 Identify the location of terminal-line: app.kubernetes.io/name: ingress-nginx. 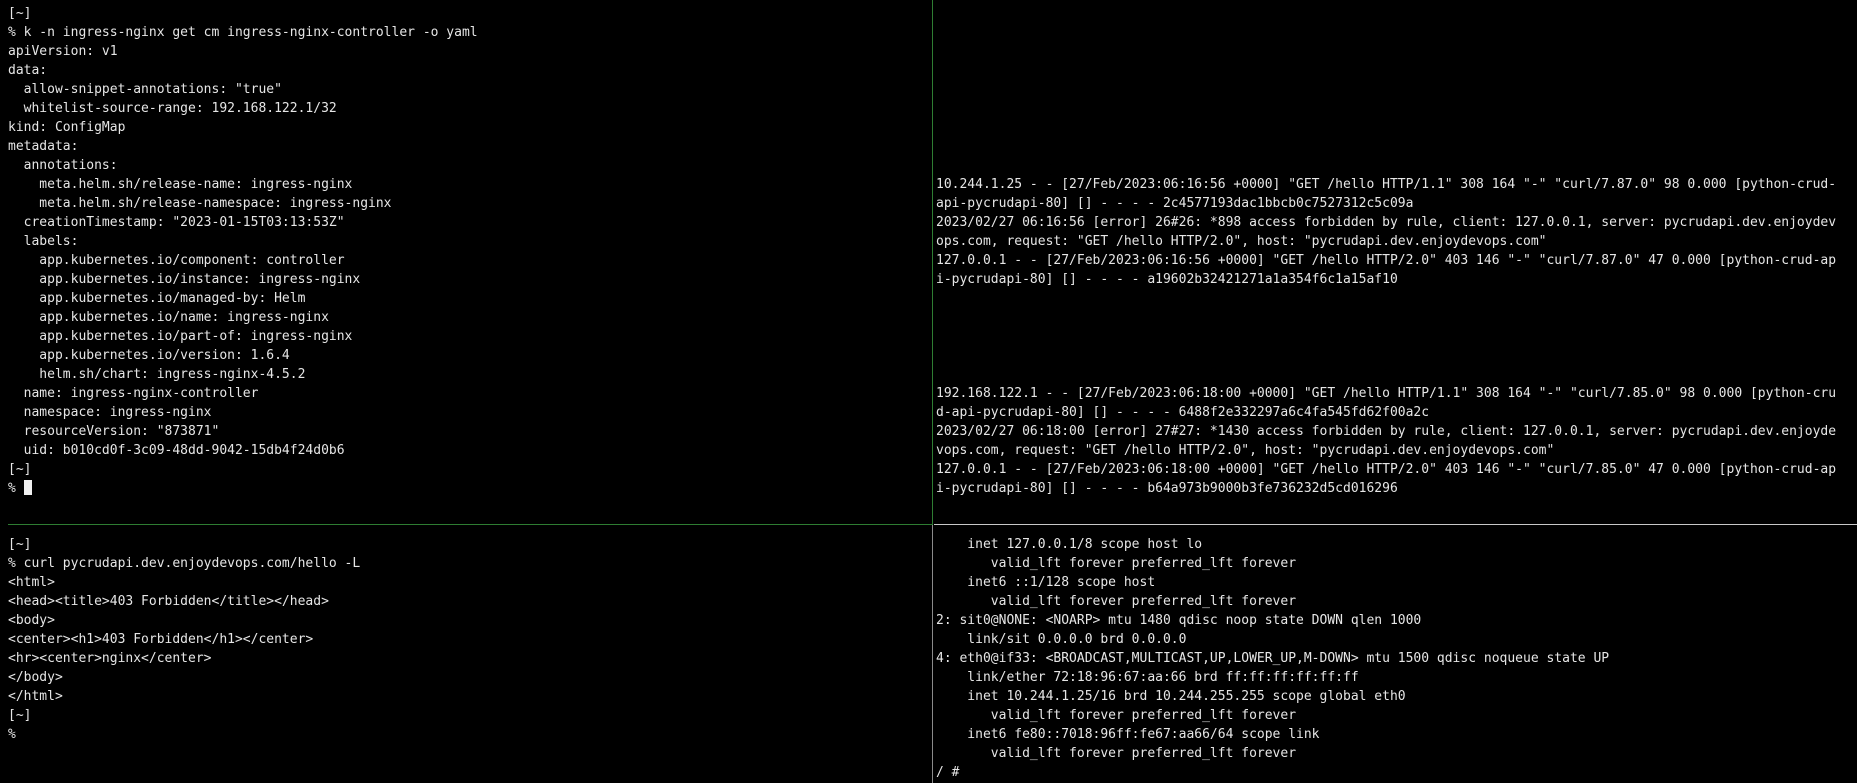
(168, 317).